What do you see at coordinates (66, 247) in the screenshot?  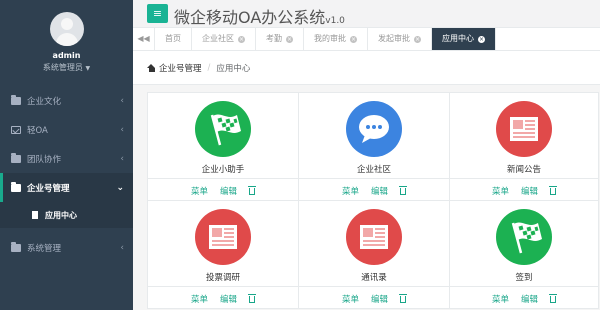 I see `sidebar-item-system: 系统管理 ‹` at bounding box center [66, 247].